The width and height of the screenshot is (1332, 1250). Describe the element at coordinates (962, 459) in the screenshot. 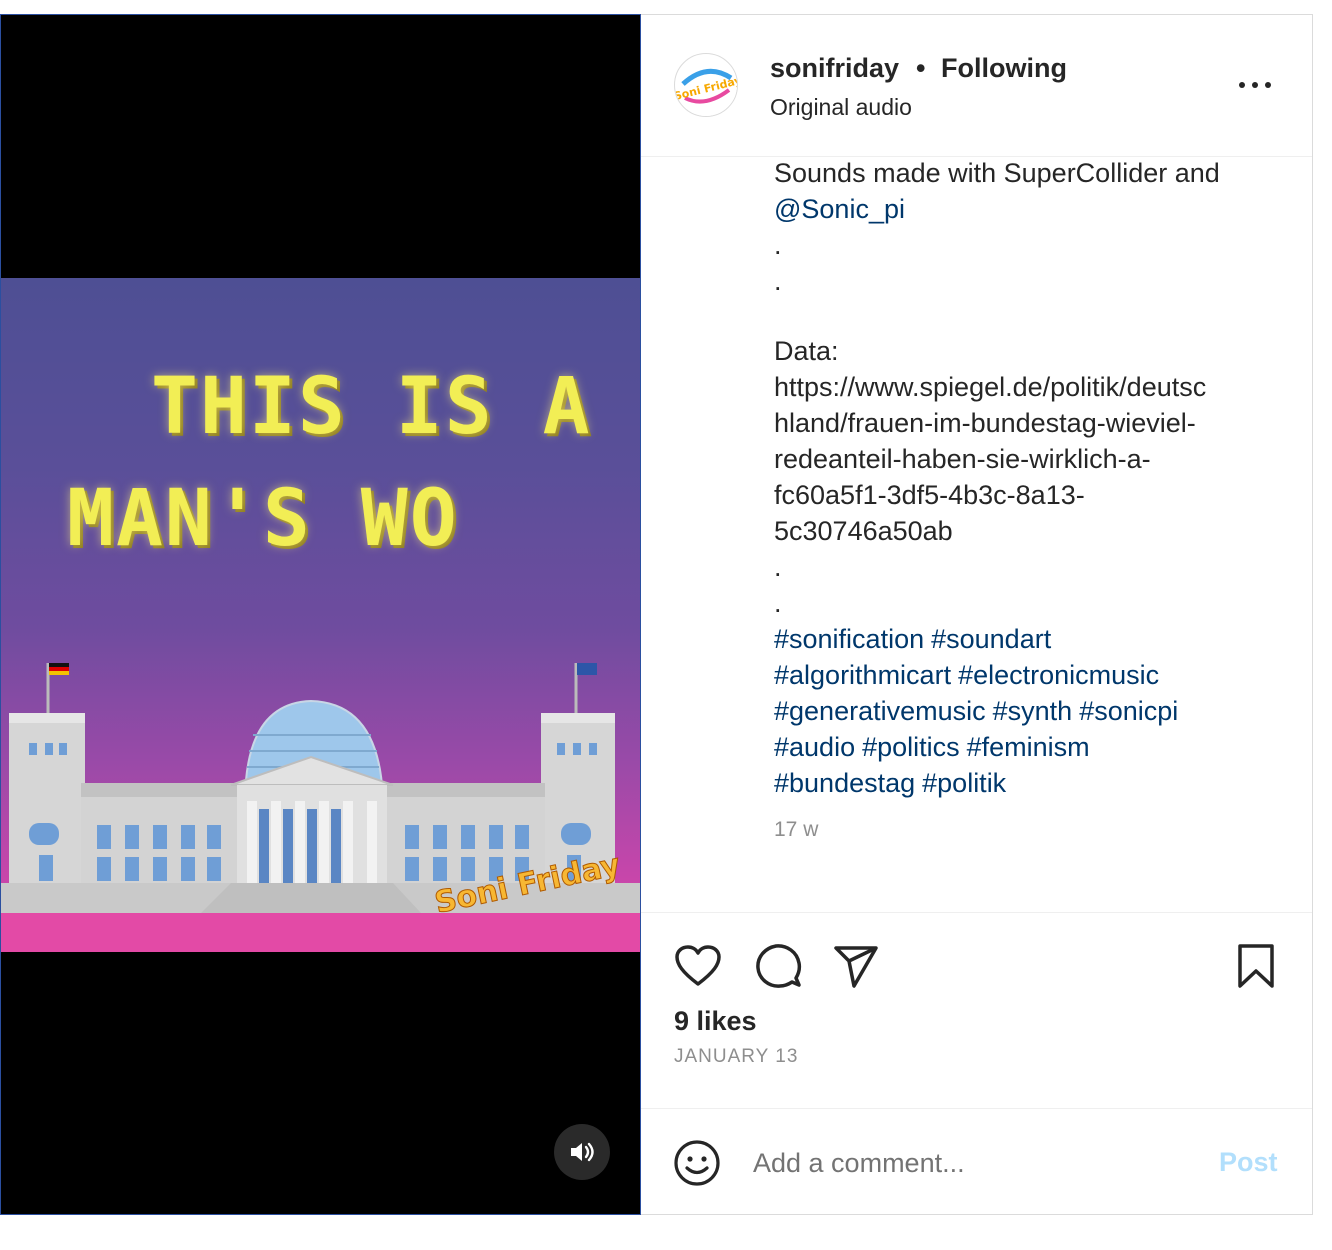

I see `url-line: redeanteil-haben-sie-wirklich-a-` at that location.